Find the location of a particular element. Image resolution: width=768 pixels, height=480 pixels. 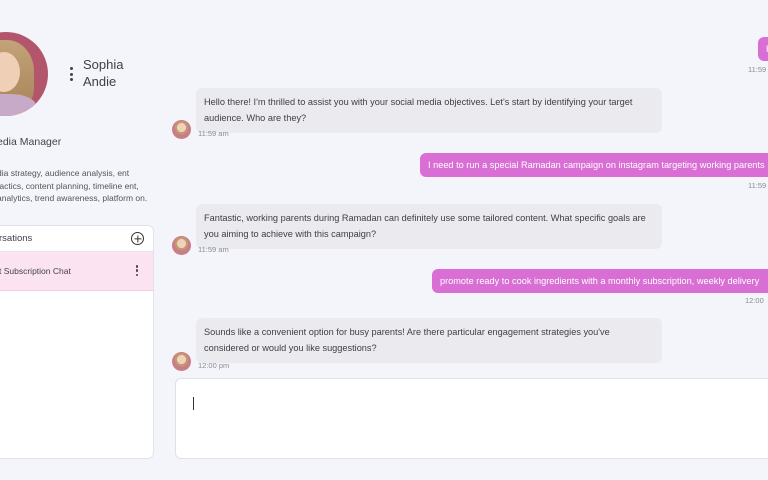

conversation-item: t Subscription Chat is located at coordinates (76, 271).